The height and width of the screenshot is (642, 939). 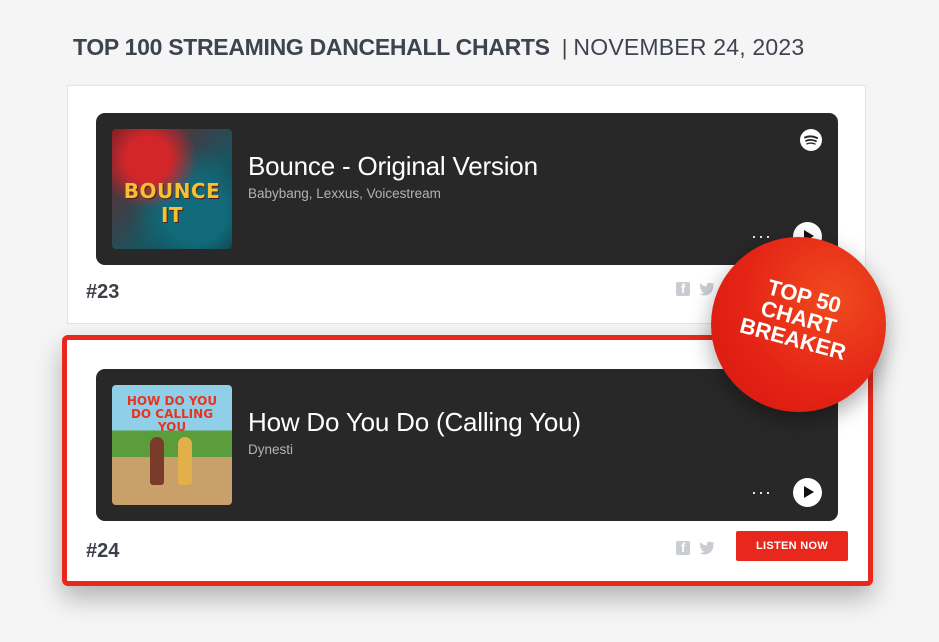 What do you see at coordinates (414, 422) in the screenshot?
I see `track-title: How Do You Do (Calling You)` at bounding box center [414, 422].